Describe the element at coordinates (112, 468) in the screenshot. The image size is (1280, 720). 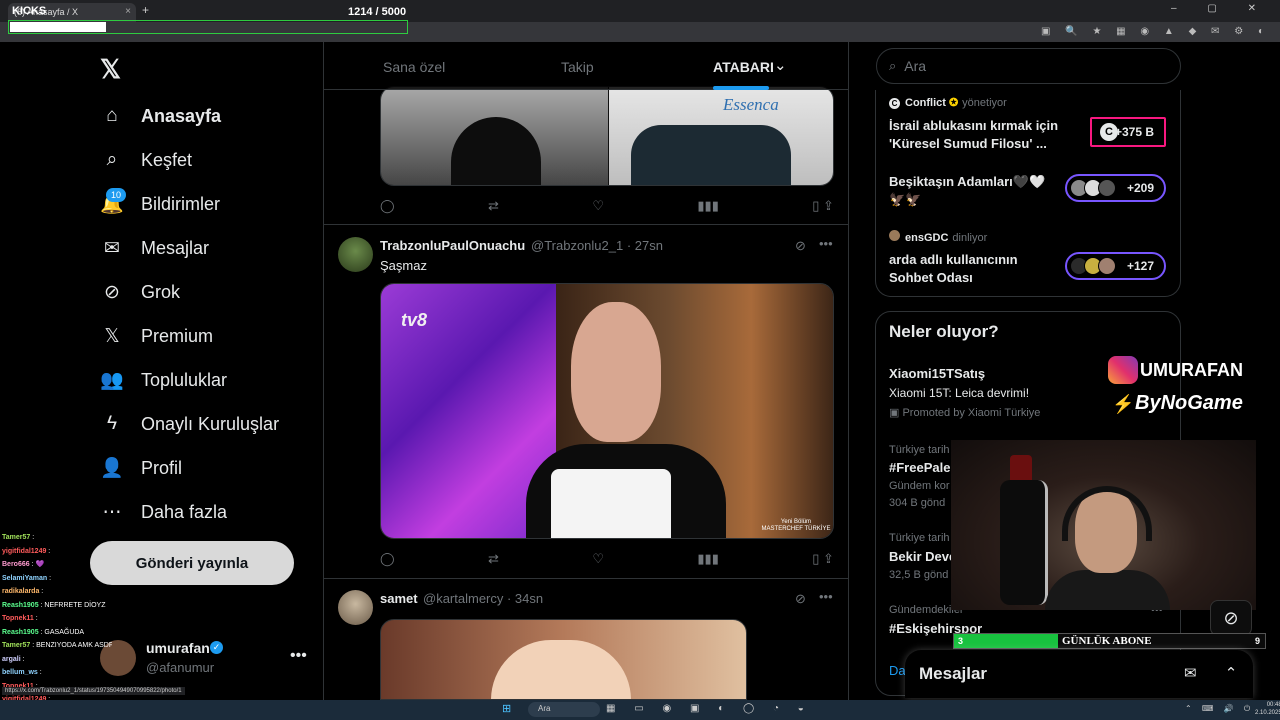
I see `person-icon: 👤` at that location.